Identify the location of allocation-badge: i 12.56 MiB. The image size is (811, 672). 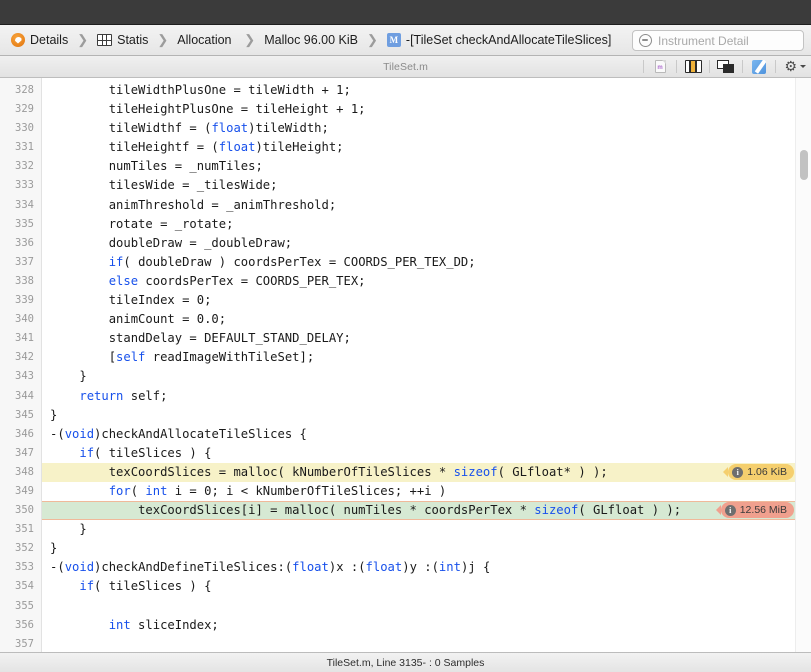
(754, 510).